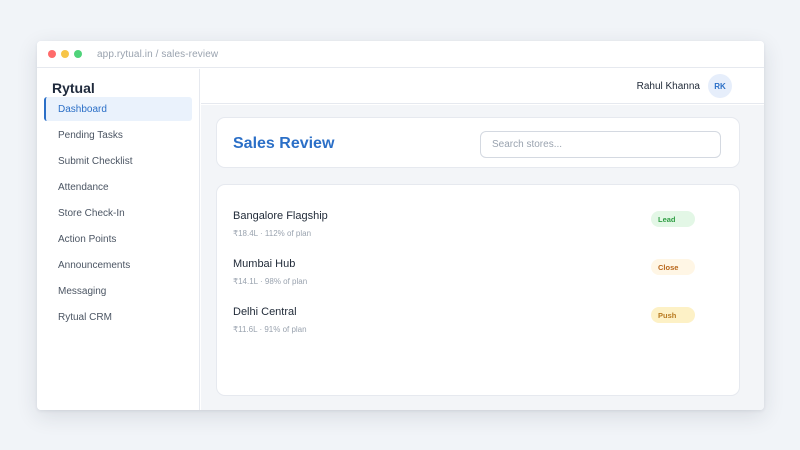  I want to click on status-badge: Close, so click(673, 267).